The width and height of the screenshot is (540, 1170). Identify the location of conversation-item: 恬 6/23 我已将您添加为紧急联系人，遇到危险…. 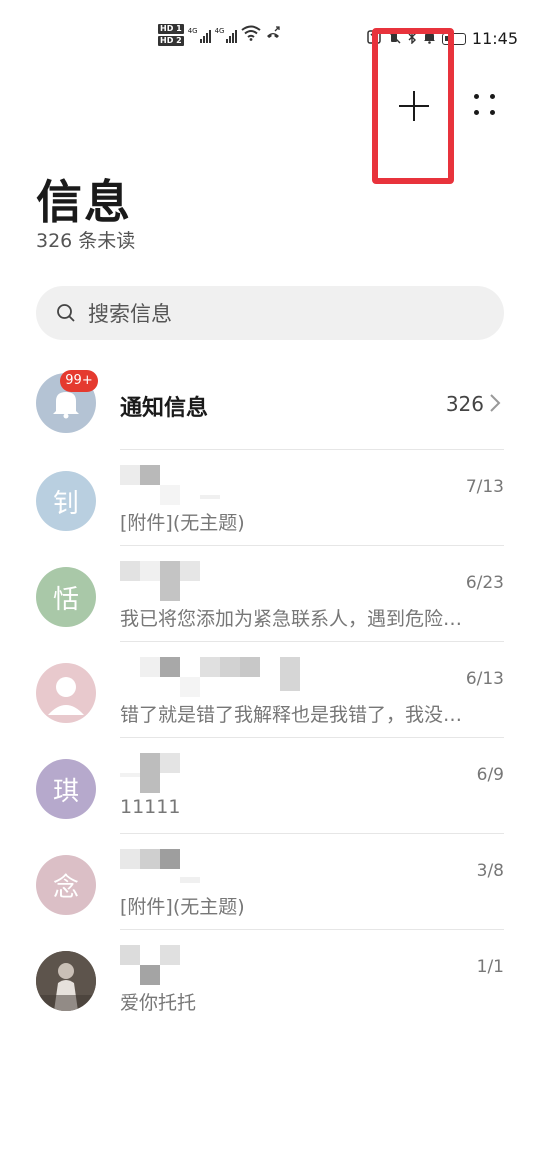
(270, 593).